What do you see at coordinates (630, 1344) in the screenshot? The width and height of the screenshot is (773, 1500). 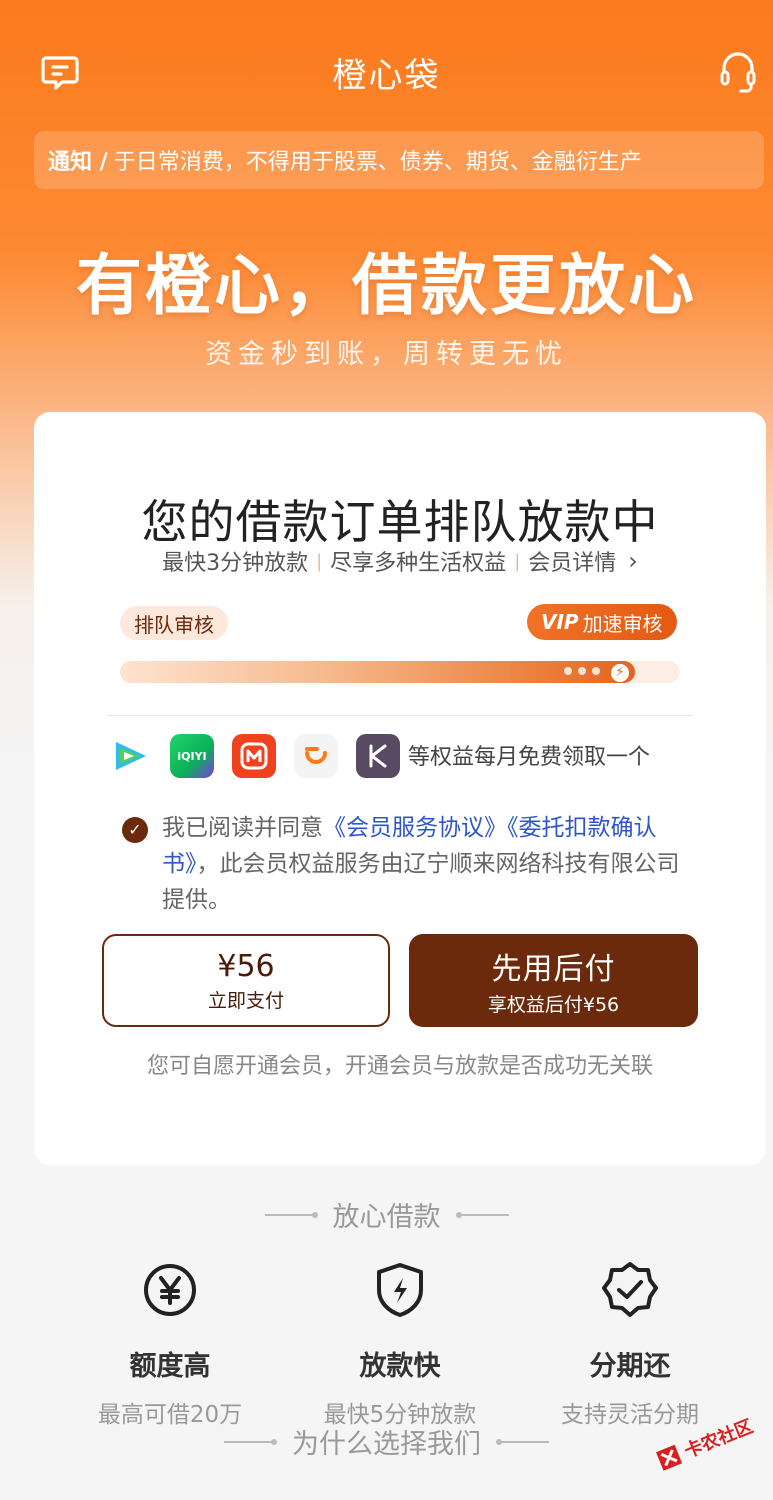 I see `feature-item: 分期还 支持灵活分期` at bounding box center [630, 1344].